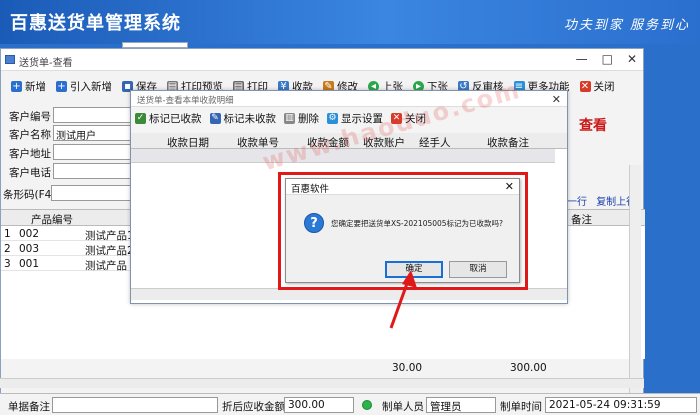  I want to click on product-code-cell: 002, so click(29, 234).